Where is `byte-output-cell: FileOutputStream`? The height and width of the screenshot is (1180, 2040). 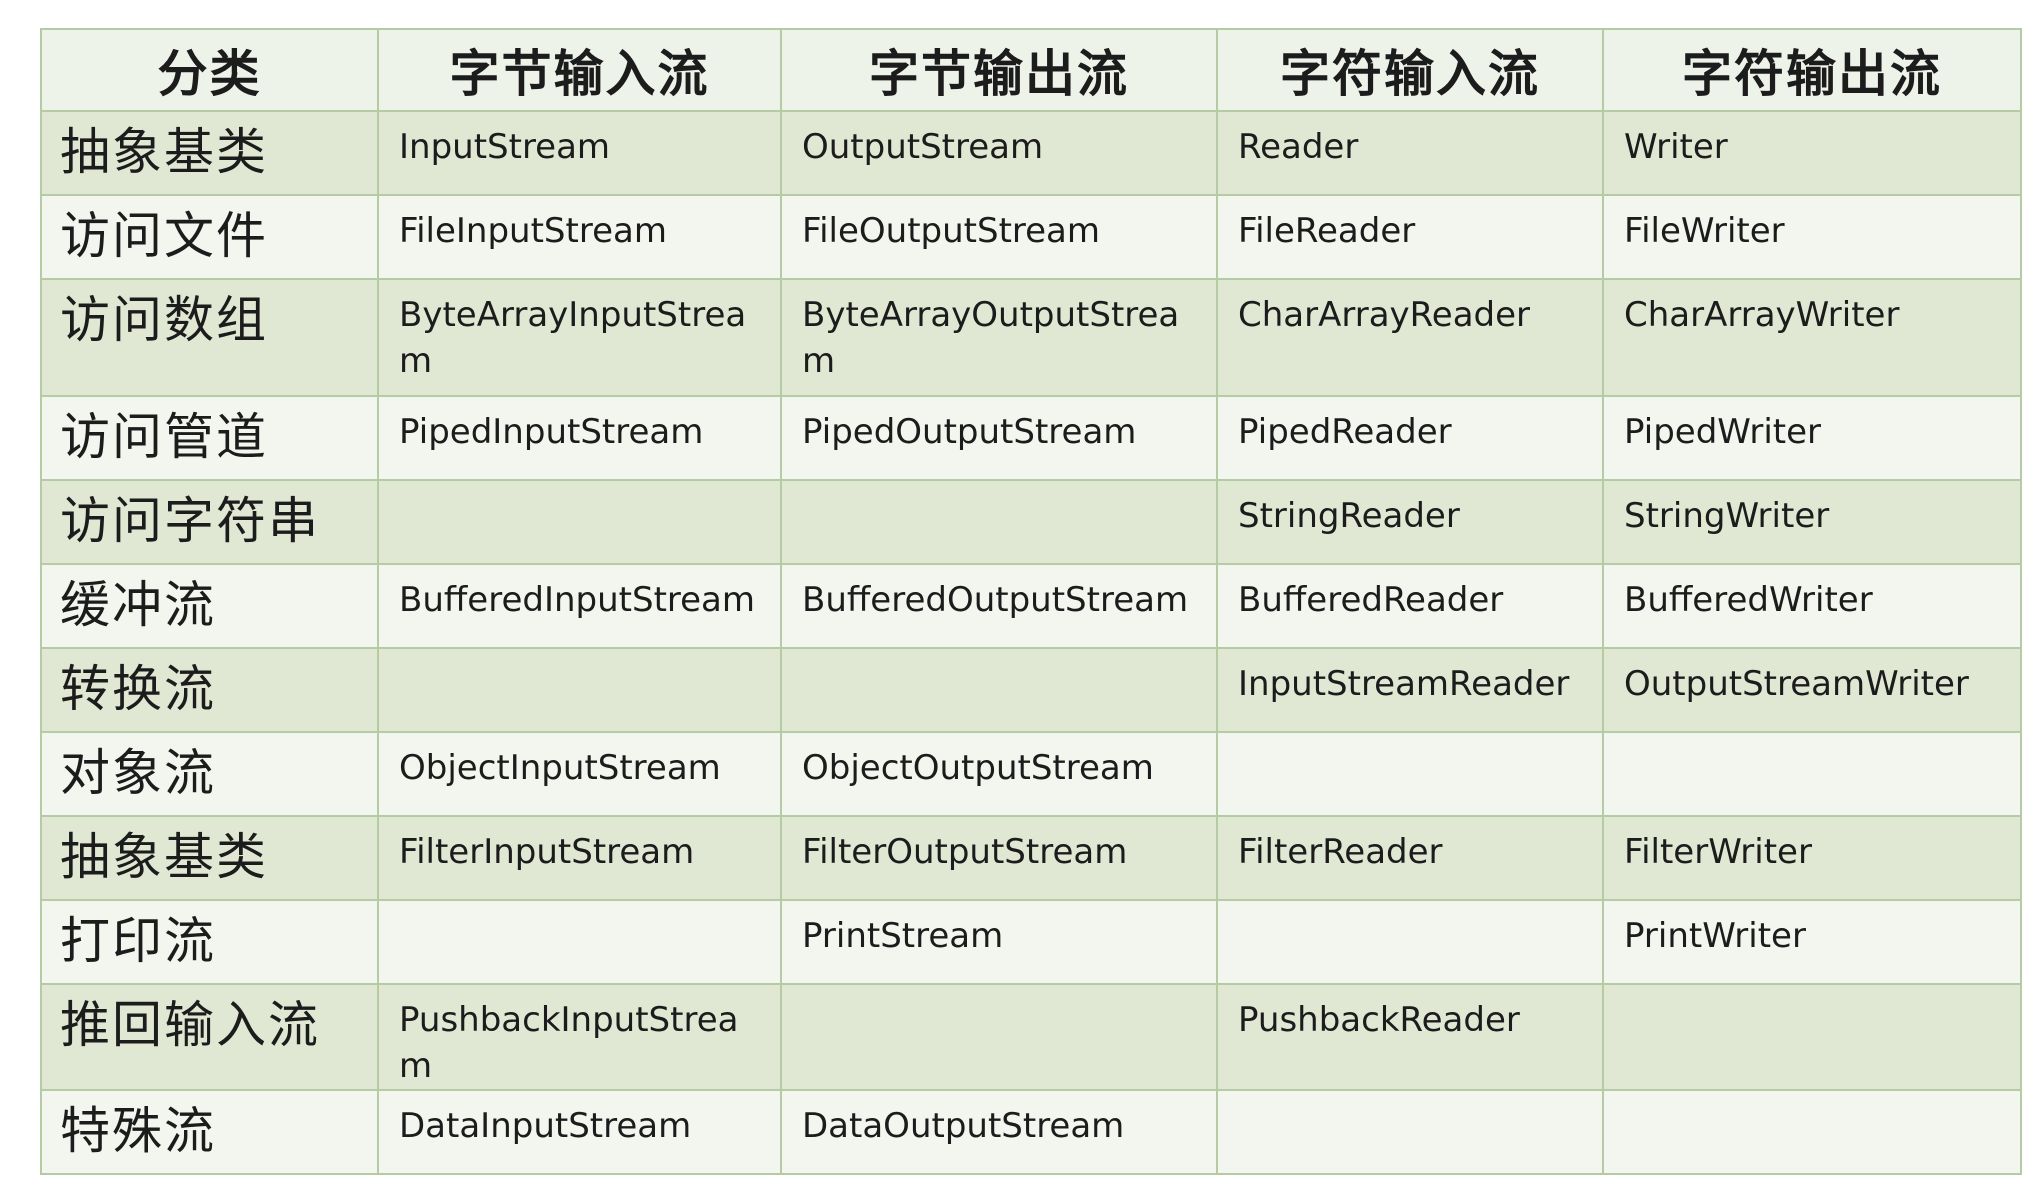 byte-output-cell: FileOutputStream is located at coordinates (999, 237).